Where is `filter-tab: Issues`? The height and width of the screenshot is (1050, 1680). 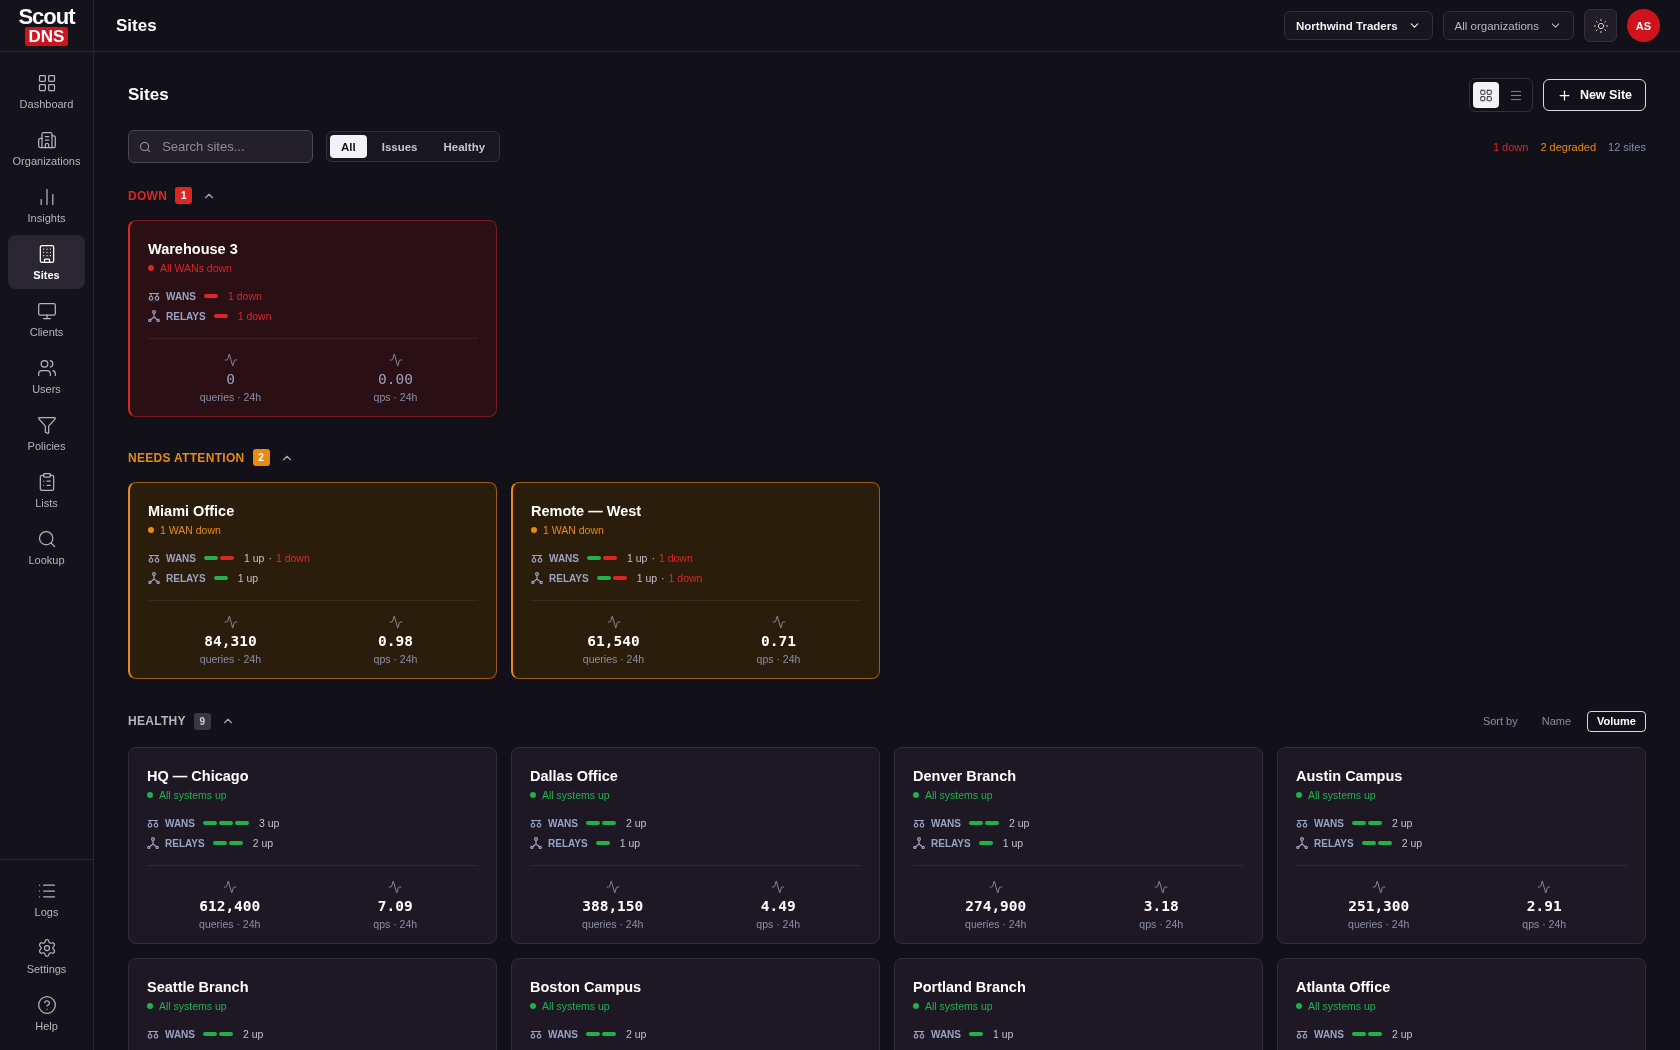
filter-tab: Issues is located at coordinates (399, 146).